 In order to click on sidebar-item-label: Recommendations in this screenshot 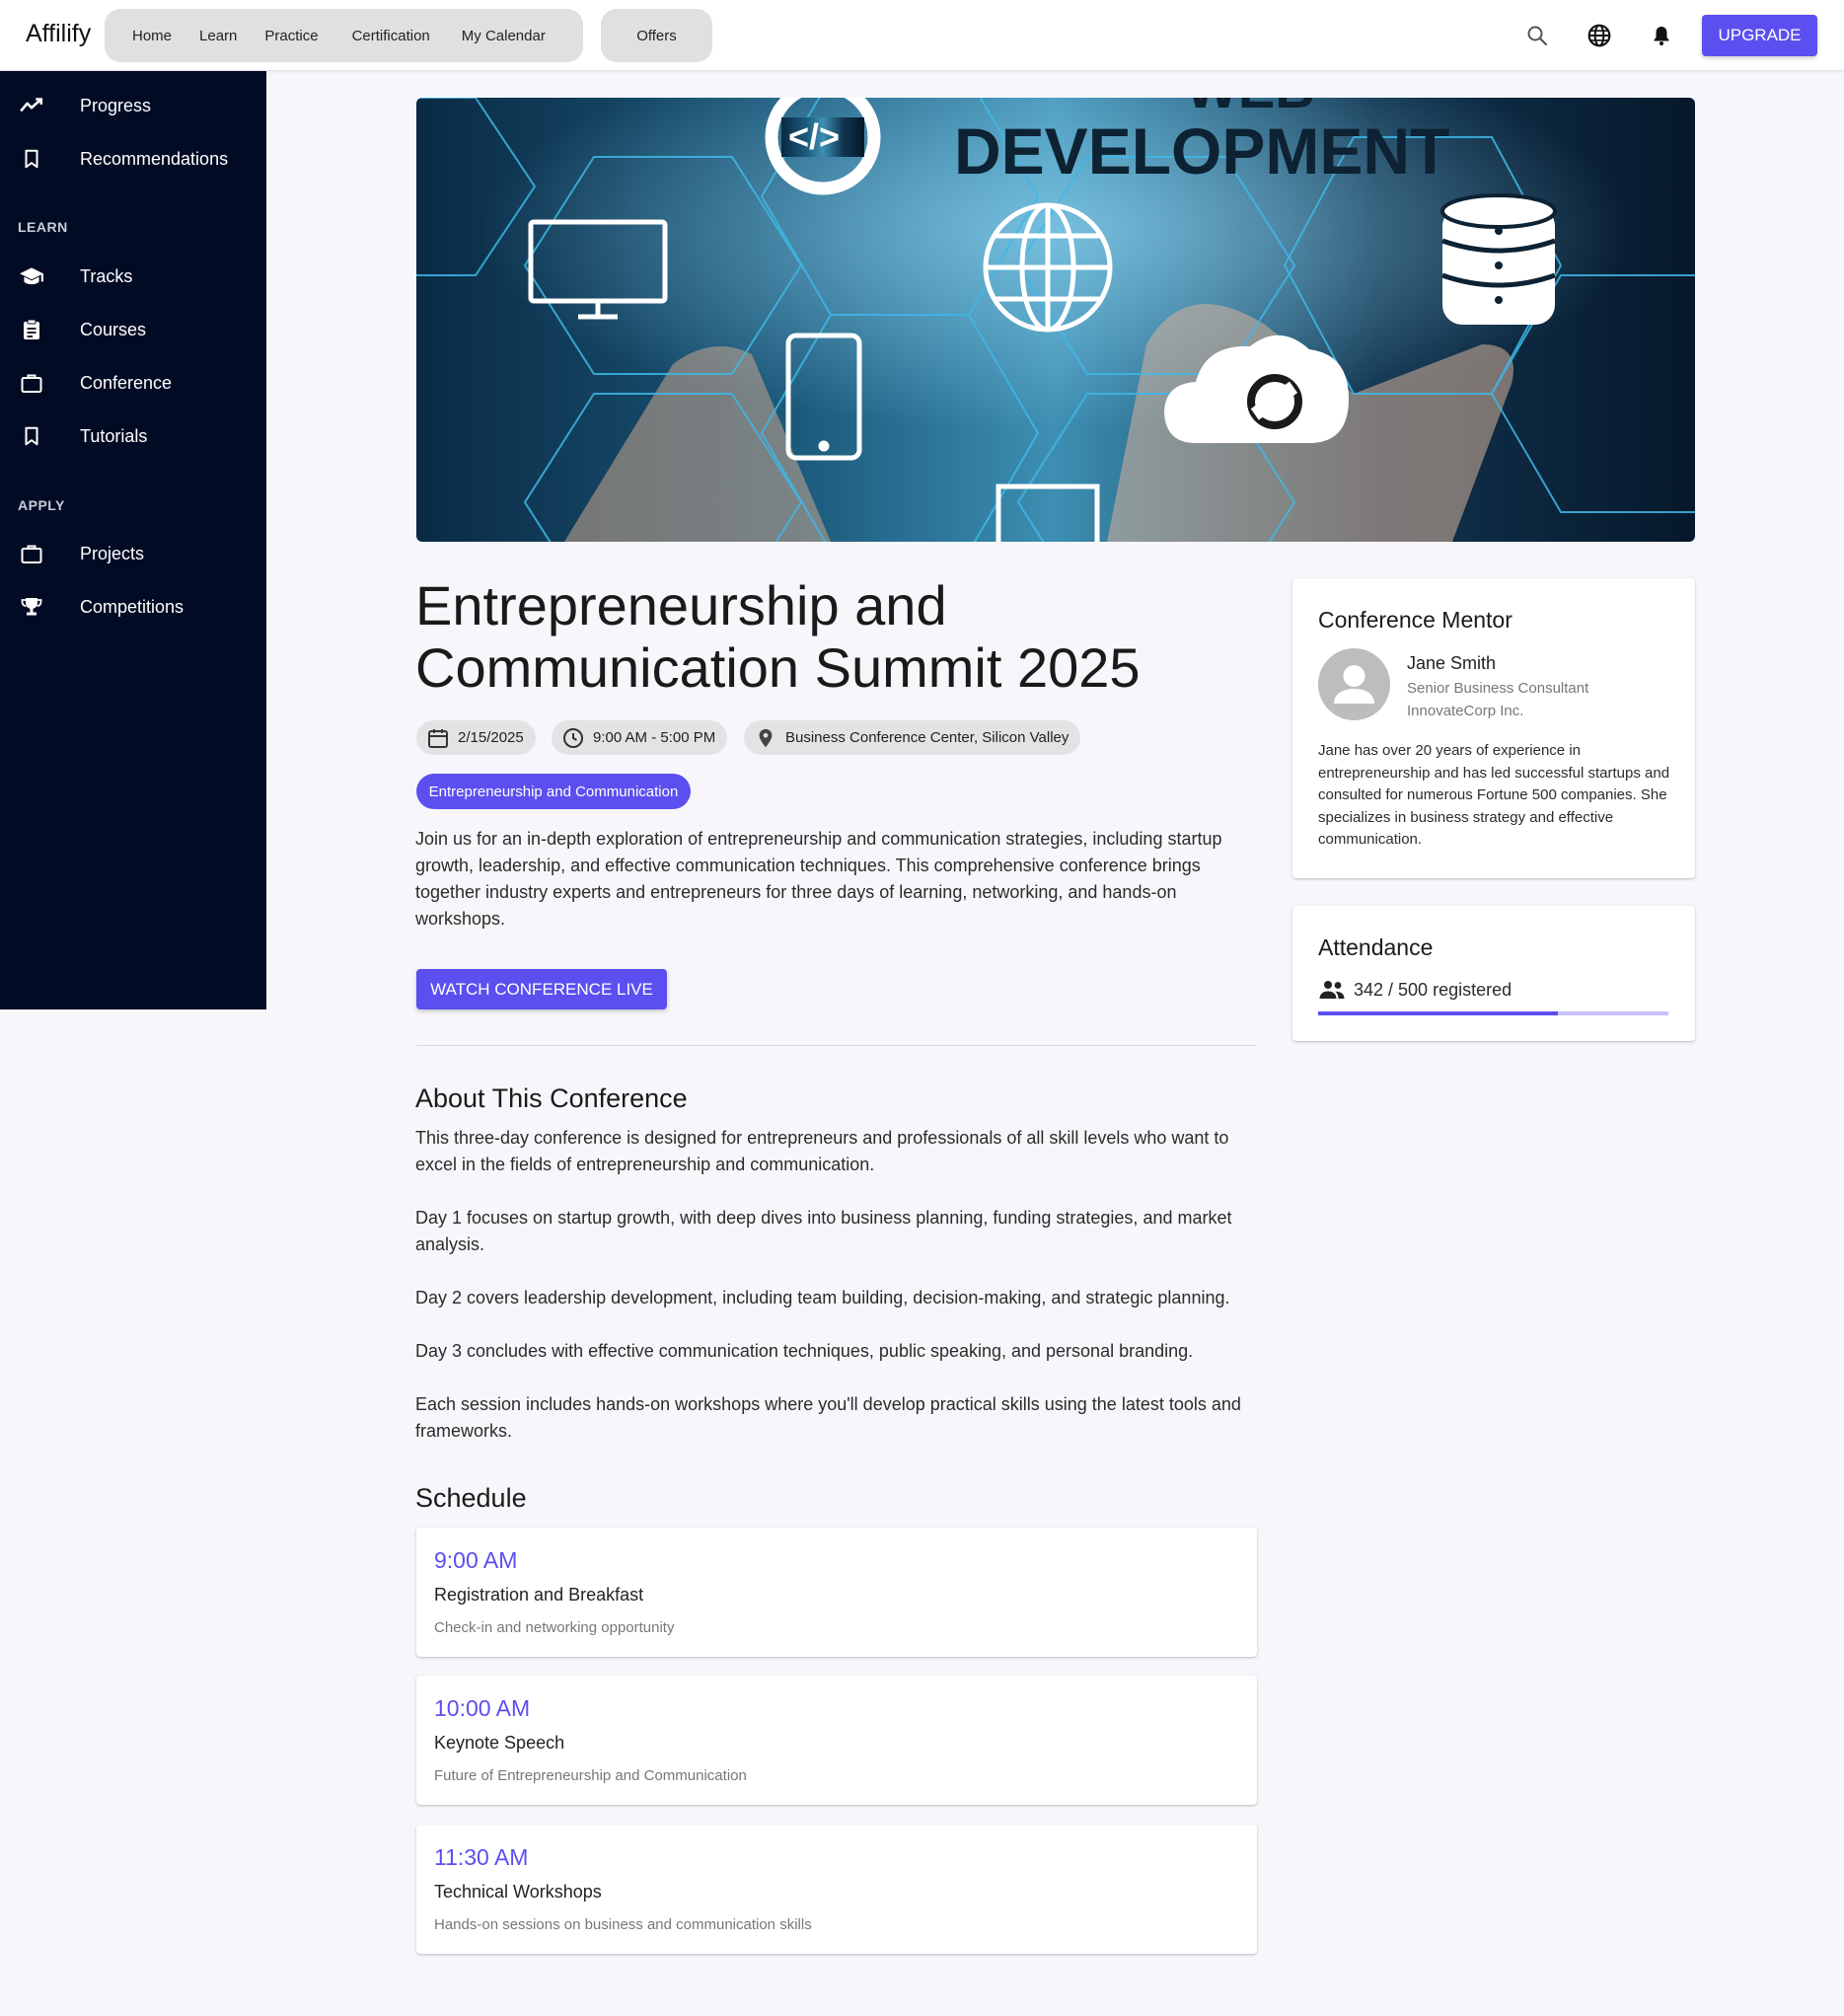, I will do `click(154, 158)`.